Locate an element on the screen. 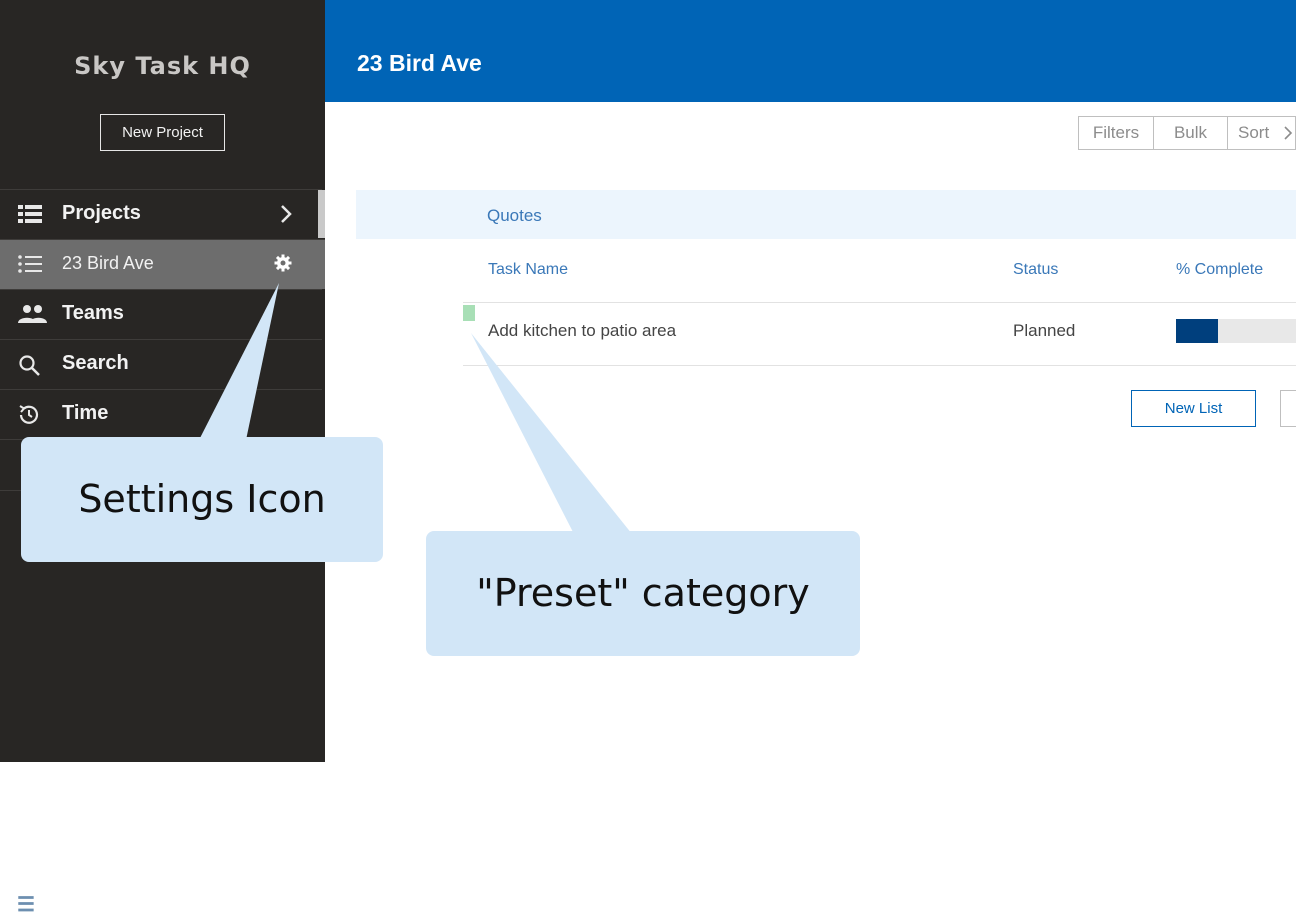 The width and height of the screenshot is (1296, 917). preset-callout-pointer is located at coordinates (551, 433).